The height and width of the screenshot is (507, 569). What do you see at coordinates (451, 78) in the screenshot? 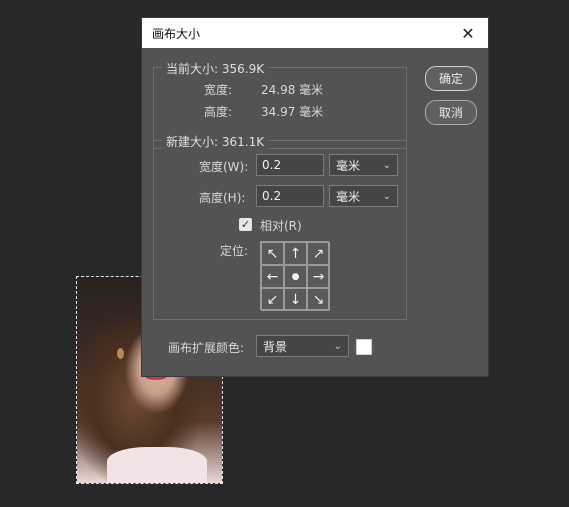
I see `ok-button: 确定` at bounding box center [451, 78].